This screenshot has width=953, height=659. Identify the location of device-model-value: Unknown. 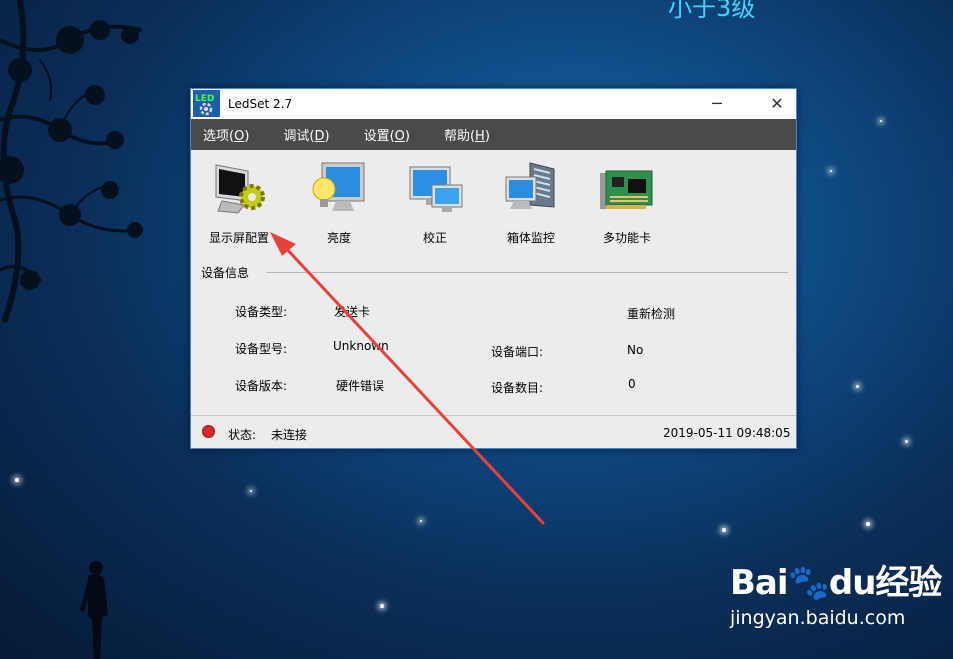
(361, 346).